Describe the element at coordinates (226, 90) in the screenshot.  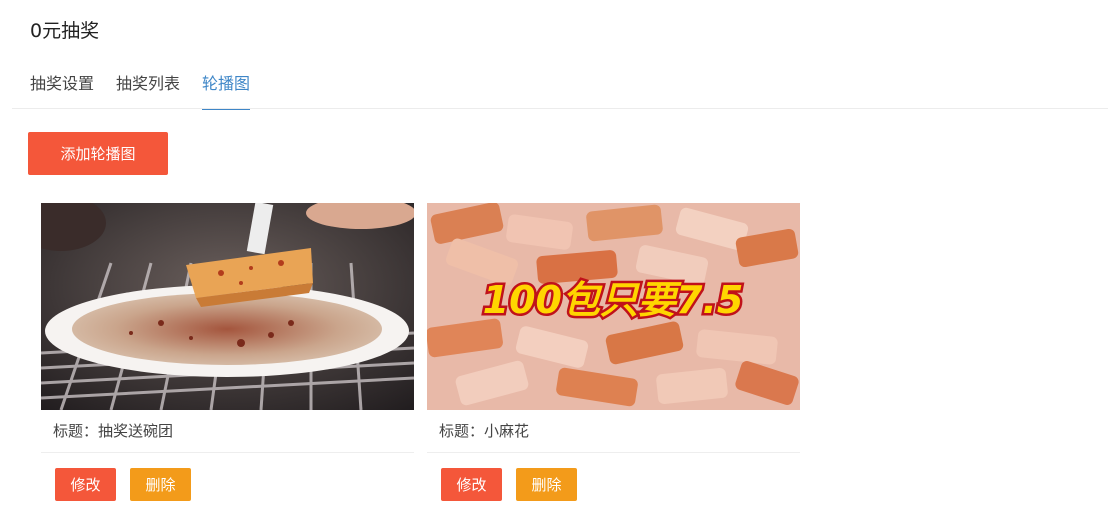
I see `tab-carousel: 轮播图` at that location.